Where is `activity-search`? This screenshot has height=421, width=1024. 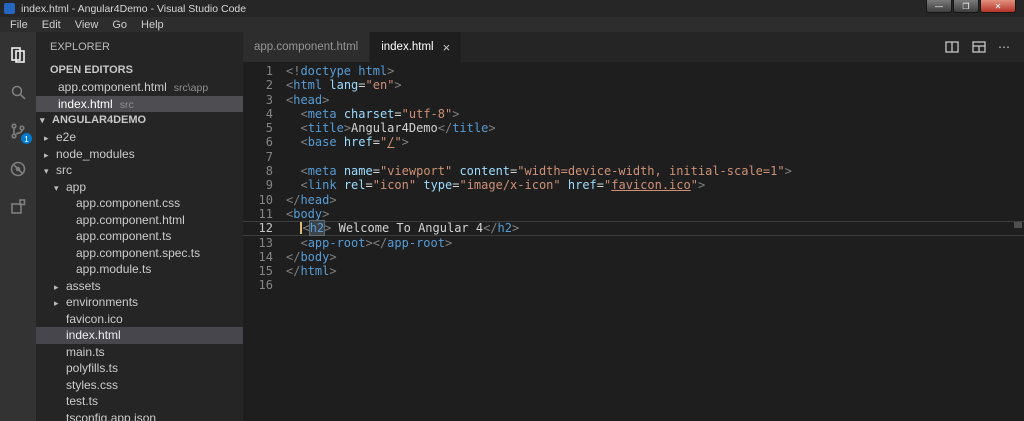 activity-search is located at coordinates (18, 93).